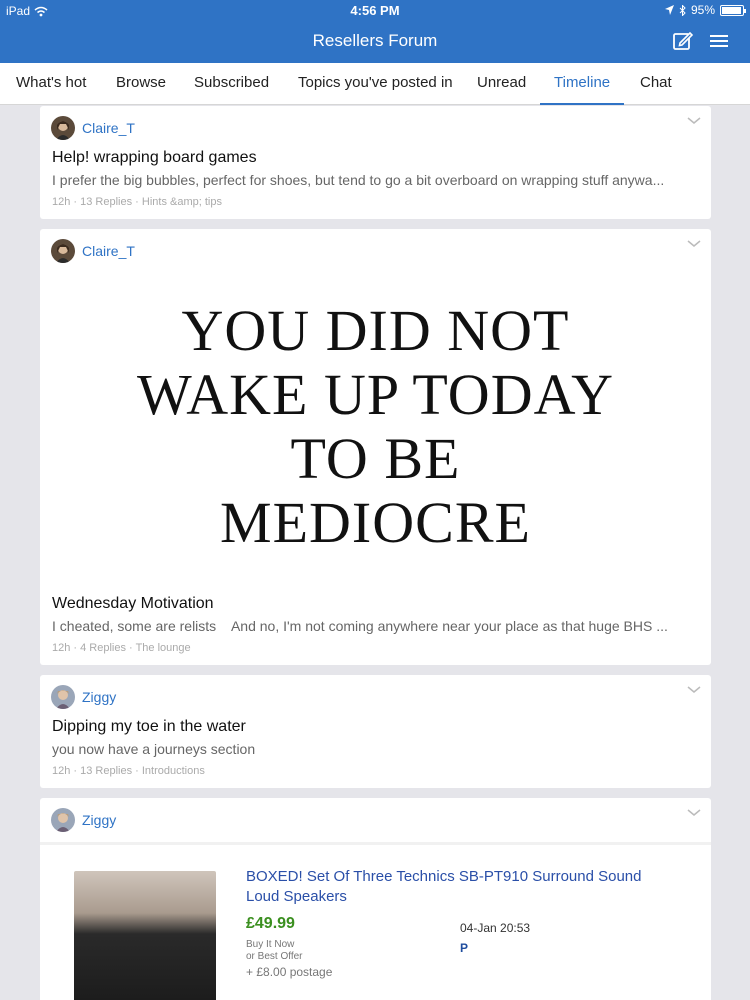  I want to click on listing-date: 04-Jan 20:53, so click(495, 928).